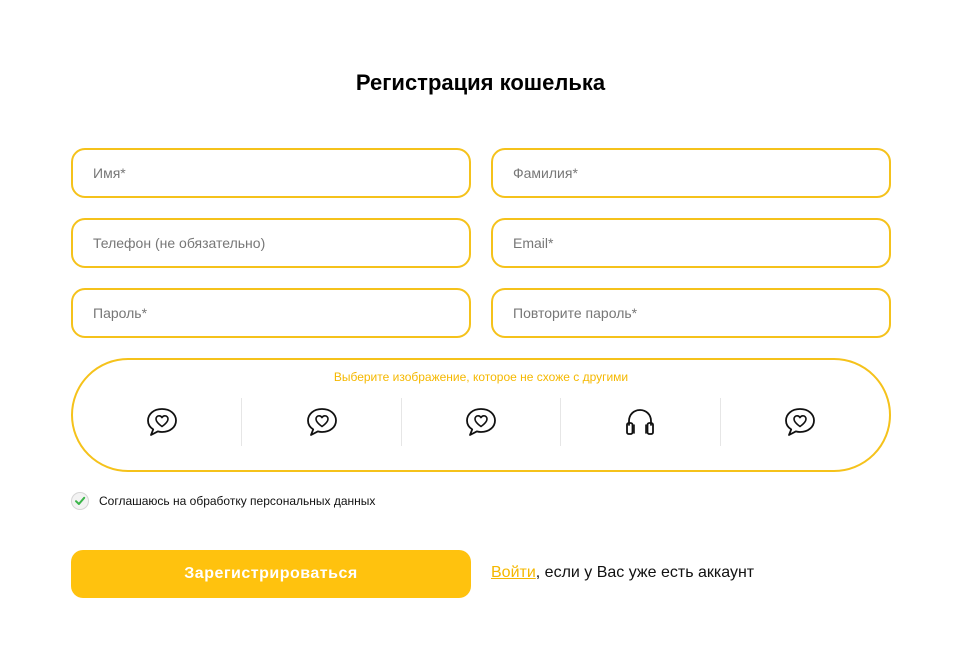  I want to click on email-field, so click(691, 243).